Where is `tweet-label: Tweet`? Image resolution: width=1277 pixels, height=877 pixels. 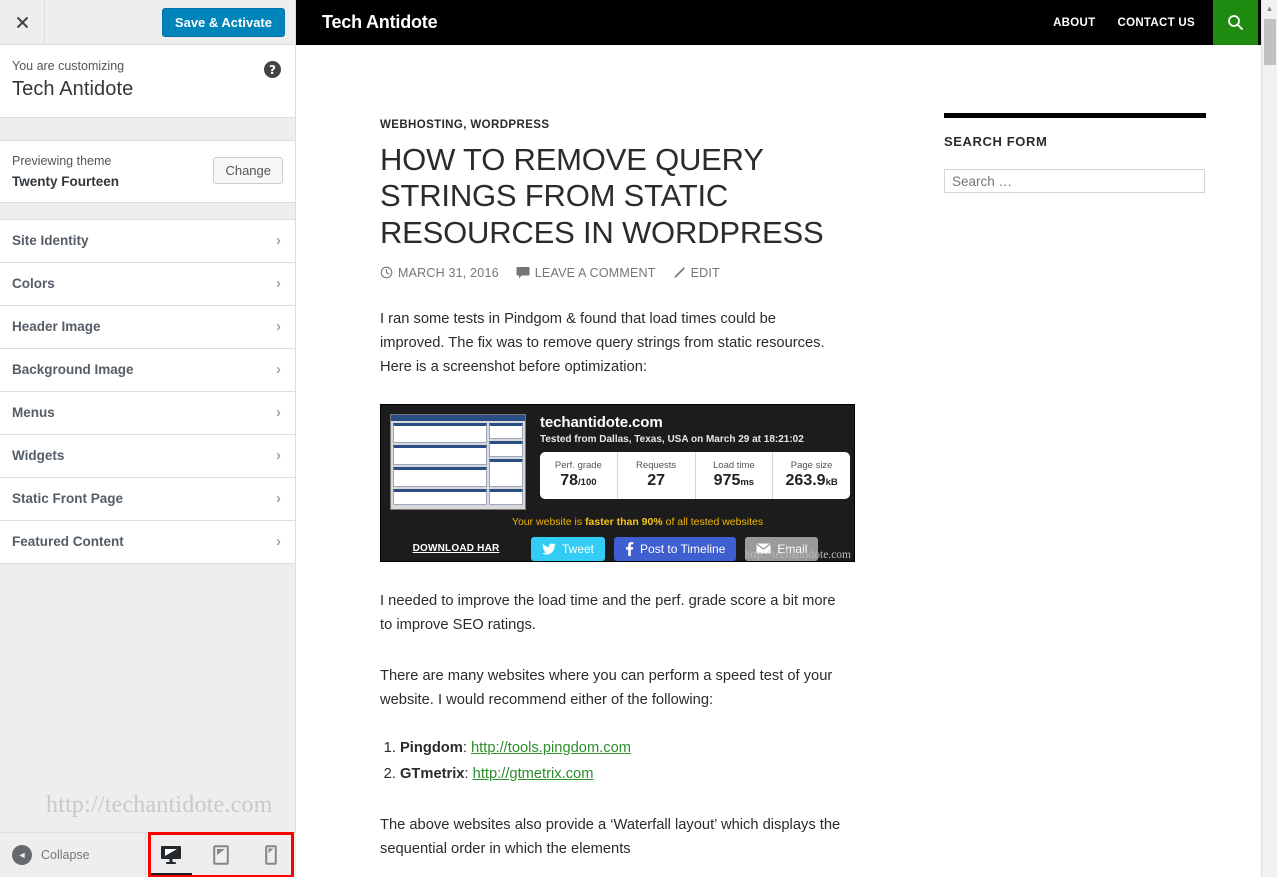
tweet-label: Tweet is located at coordinates (578, 548).